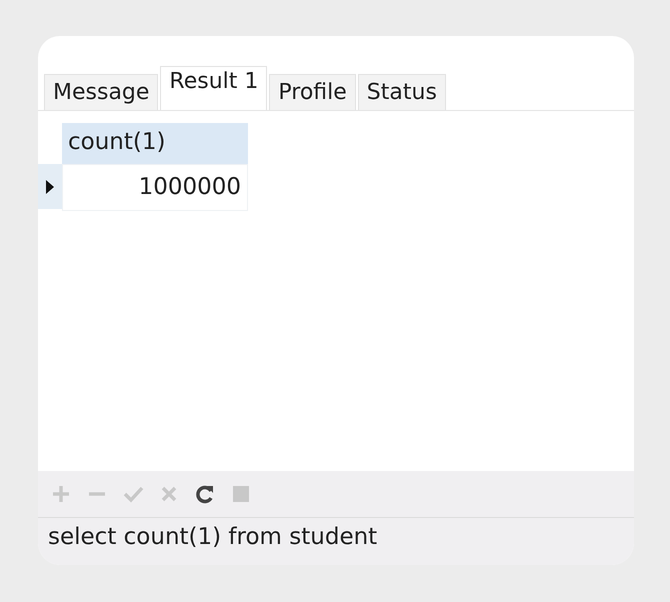  I want to click on tab: Status, so click(402, 92).